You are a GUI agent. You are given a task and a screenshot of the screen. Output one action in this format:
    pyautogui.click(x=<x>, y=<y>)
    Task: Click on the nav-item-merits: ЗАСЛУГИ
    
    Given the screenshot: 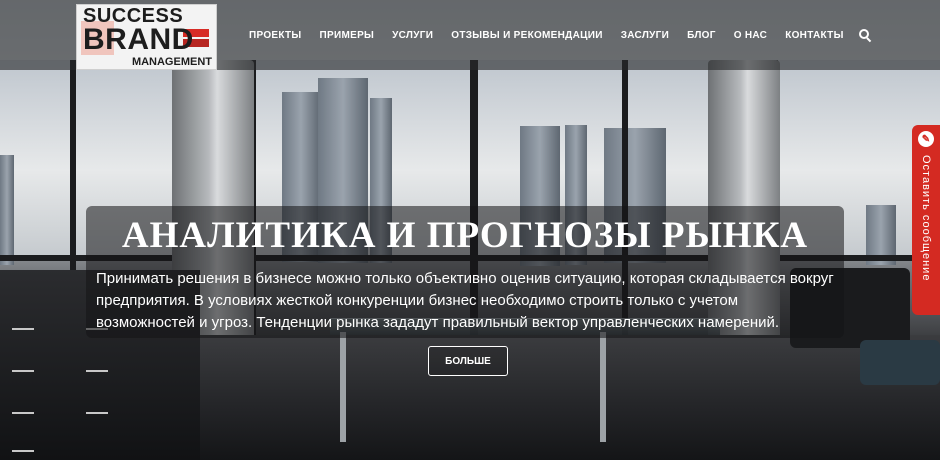 What is the action you would take?
    pyautogui.click(x=645, y=35)
    